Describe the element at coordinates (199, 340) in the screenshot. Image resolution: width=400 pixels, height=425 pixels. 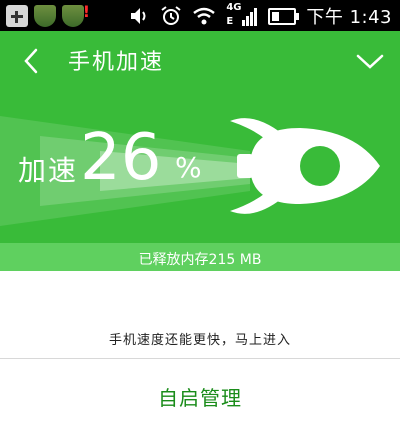
I see `tip-text: 手机速度还能更快，马上进入` at that location.